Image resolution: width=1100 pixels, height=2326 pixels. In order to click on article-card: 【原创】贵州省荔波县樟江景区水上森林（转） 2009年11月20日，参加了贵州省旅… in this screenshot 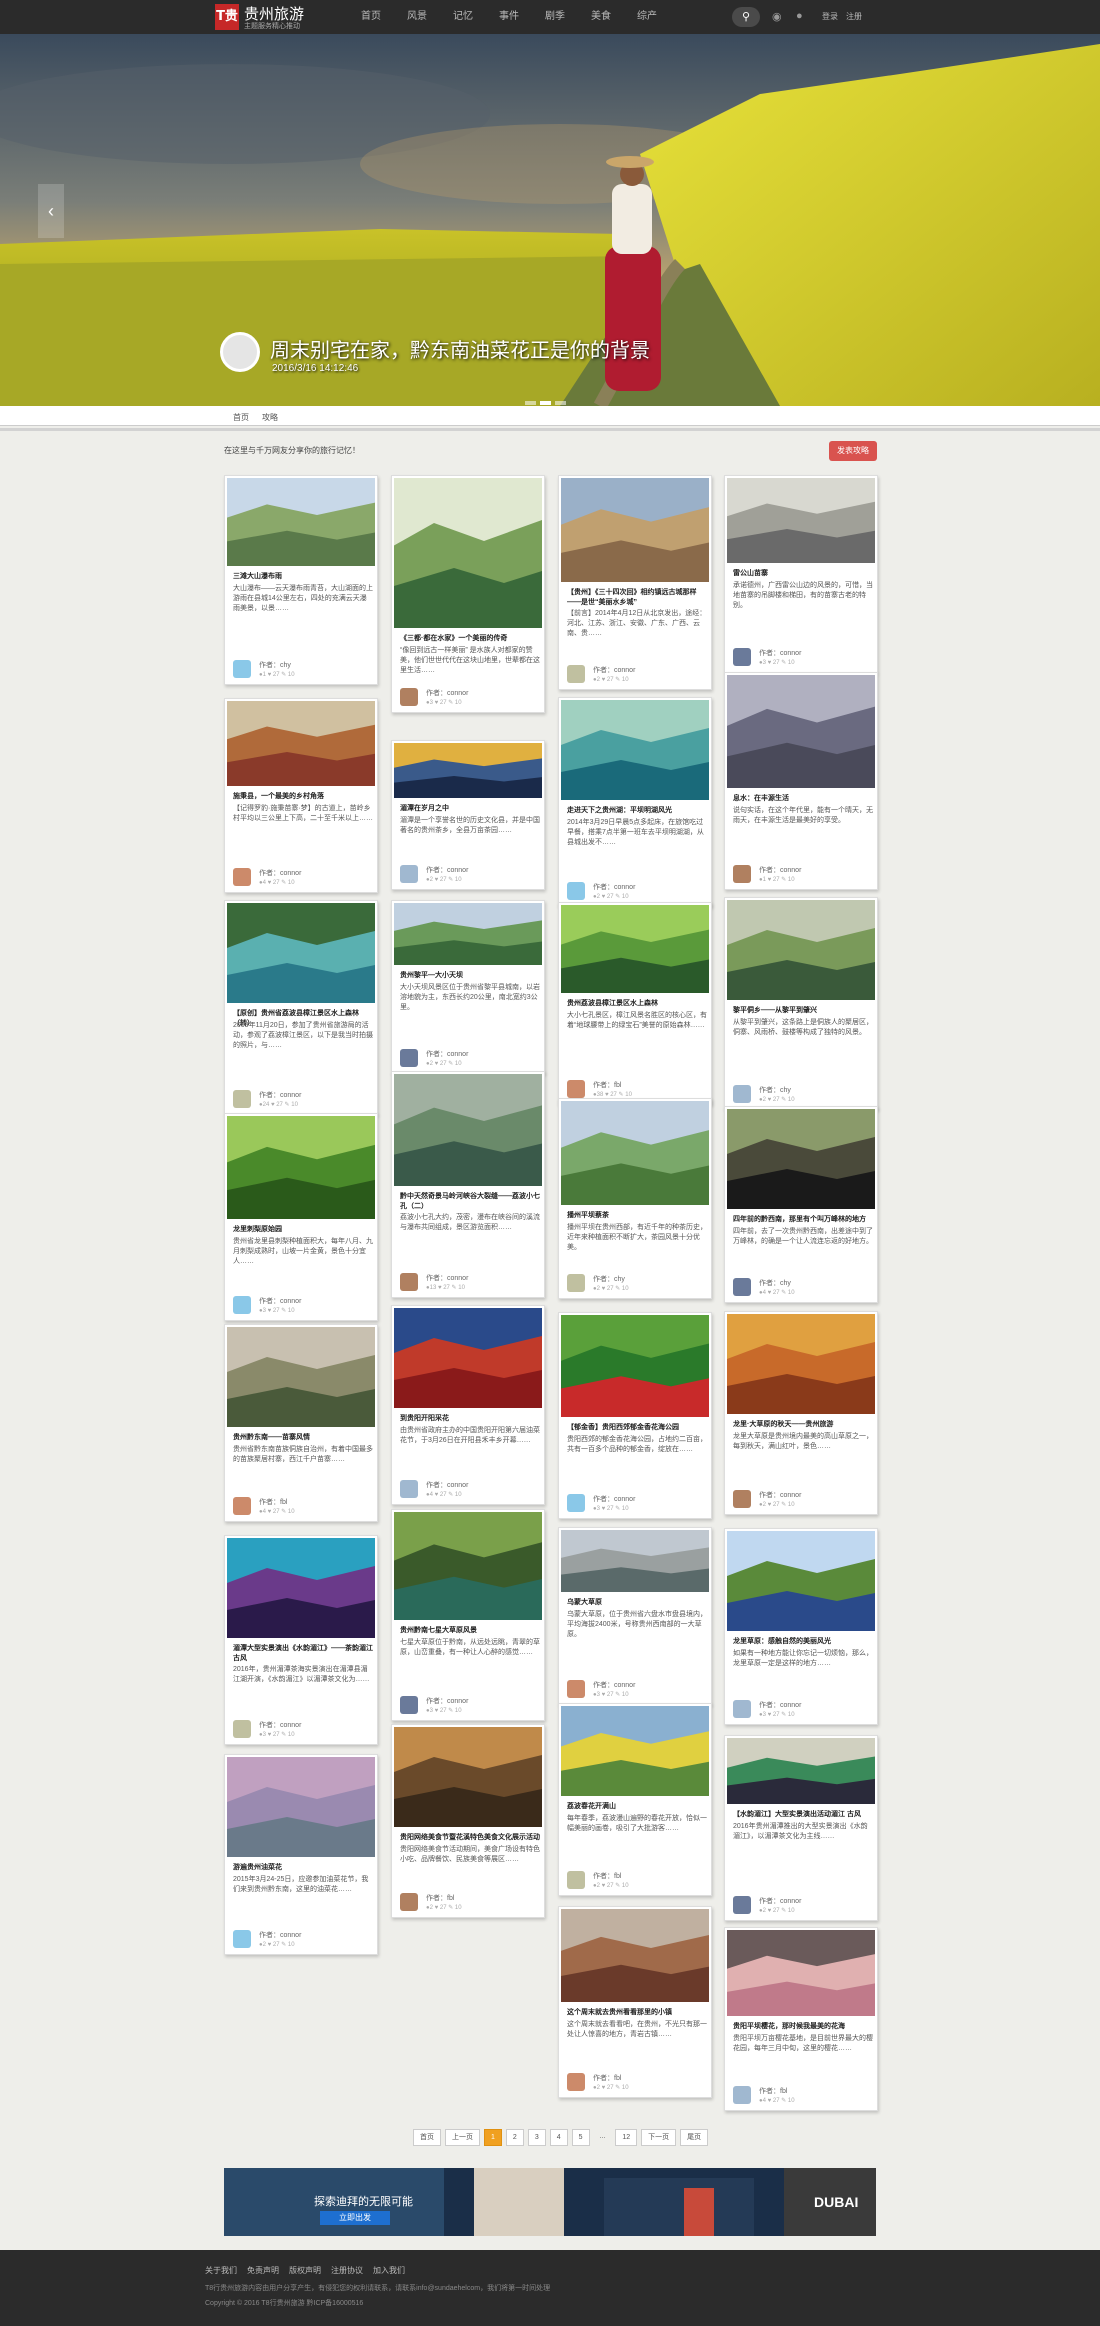, I will do `click(301, 1007)`.